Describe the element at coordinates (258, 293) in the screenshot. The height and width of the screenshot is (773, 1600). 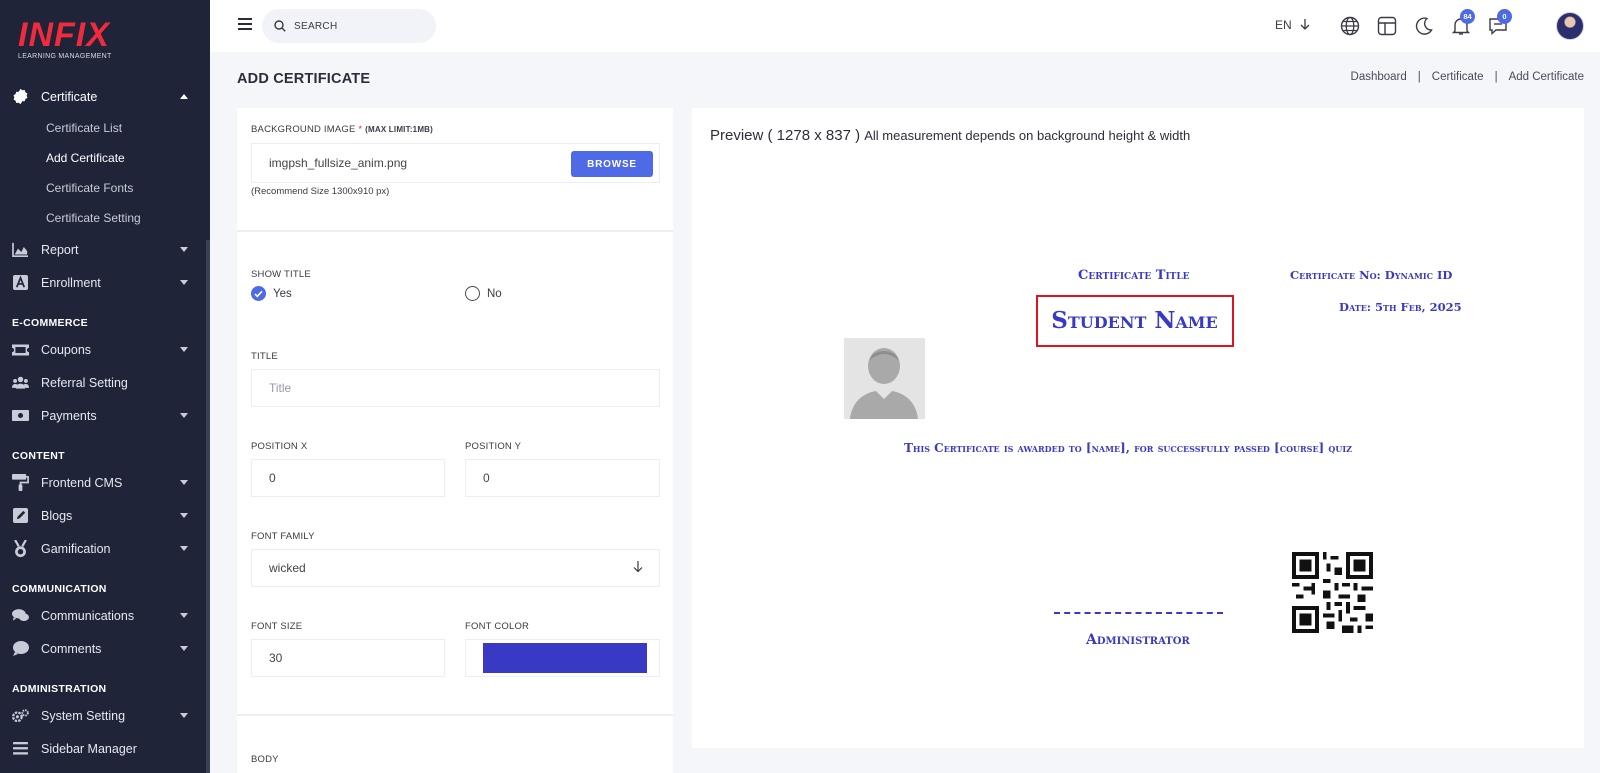
I see `check-icon` at that location.